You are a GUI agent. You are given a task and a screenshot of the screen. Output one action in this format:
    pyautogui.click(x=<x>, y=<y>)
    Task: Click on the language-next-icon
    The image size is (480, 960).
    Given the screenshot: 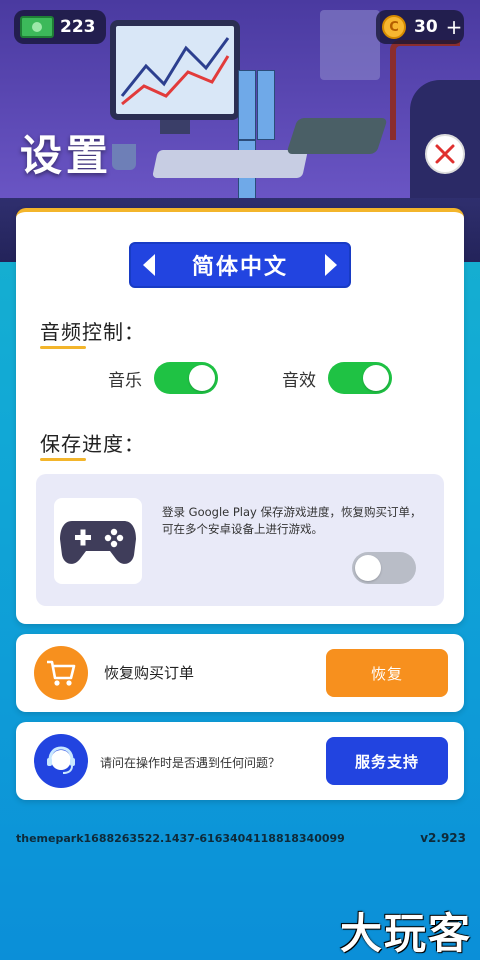 What is the action you would take?
    pyautogui.click(x=330, y=265)
    